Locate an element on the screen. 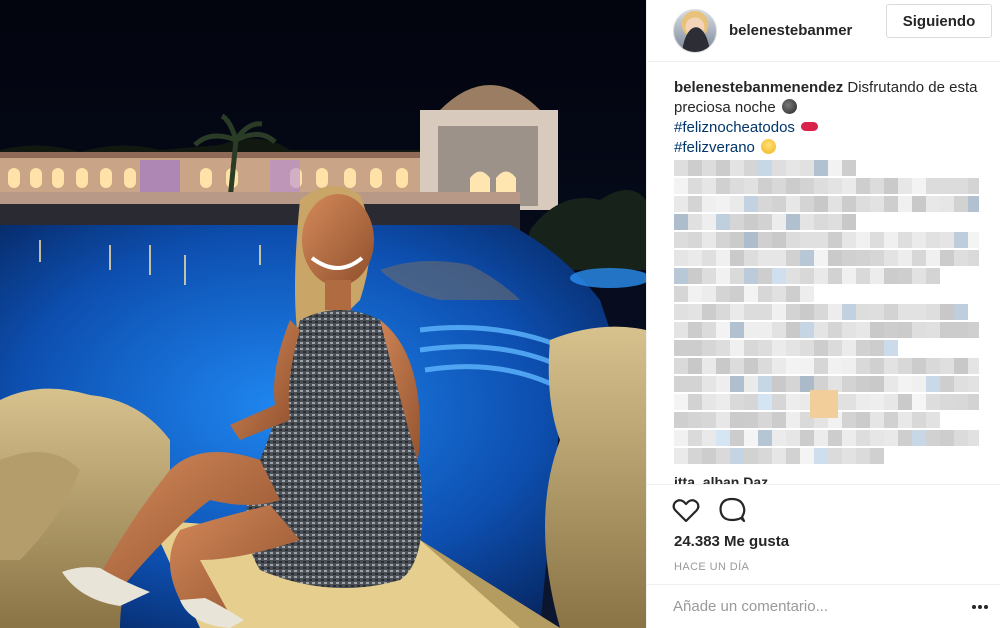 This screenshot has height=628, width=1000. caption-username: belenestebanmenendez is located at coordinates (758, 87).